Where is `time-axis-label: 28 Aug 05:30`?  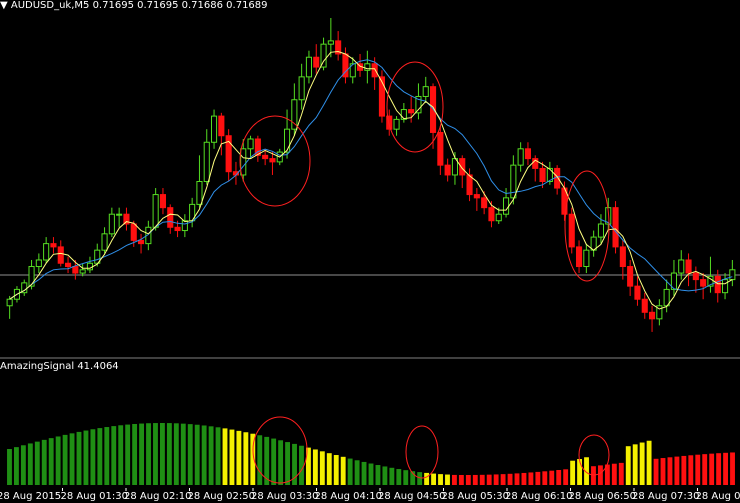 time-axis-label: 28 Aug 05:30 is located at coordinates (475, 496).